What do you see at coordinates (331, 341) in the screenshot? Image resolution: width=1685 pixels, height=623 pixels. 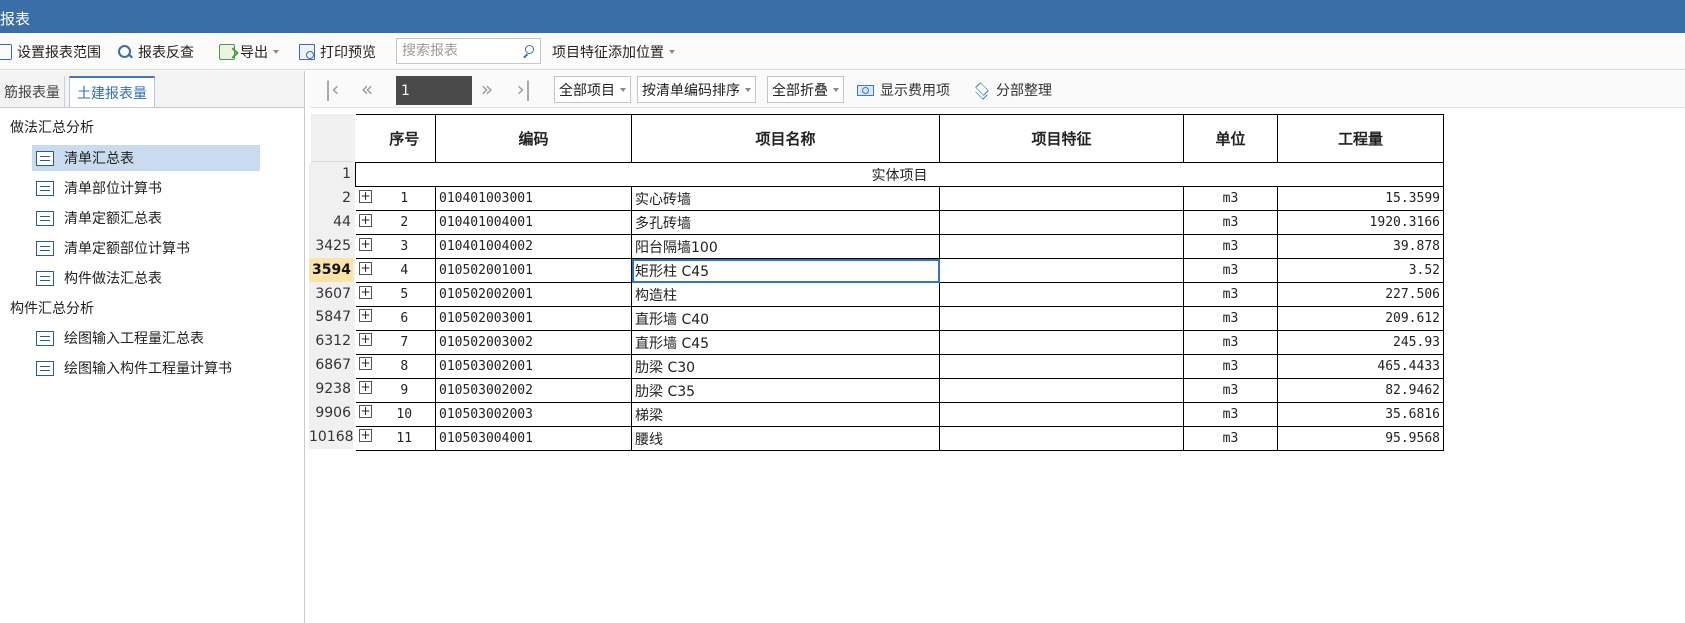 I see `row-number: 6312` at bounding box center [331, 341].